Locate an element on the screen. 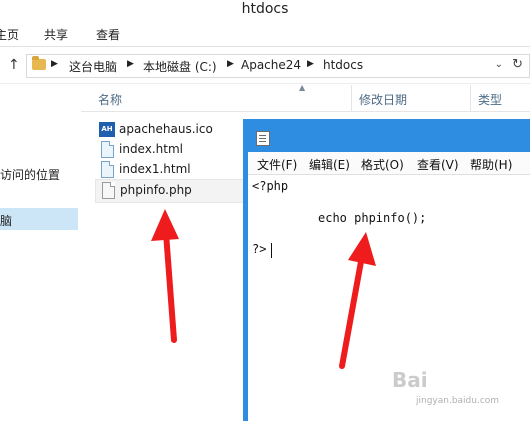 The image size is (530, 421). folder-icon is located at coordinates (39, 63).